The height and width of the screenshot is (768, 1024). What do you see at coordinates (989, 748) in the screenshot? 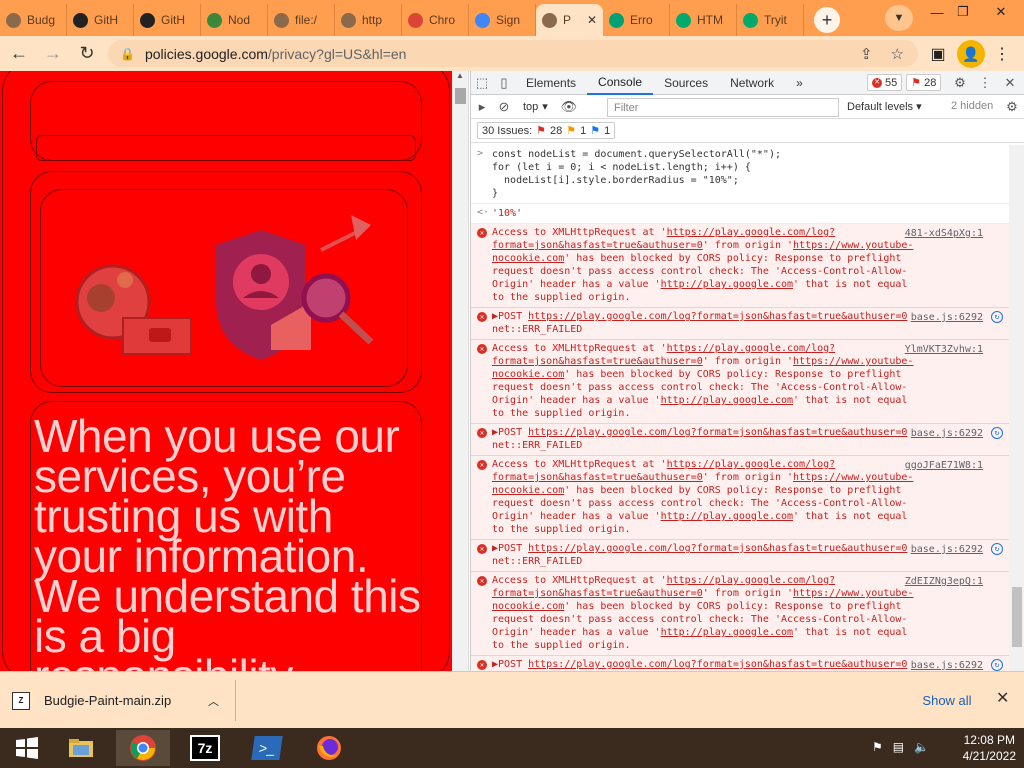
I see `clock: 12:08 PM 4/21/2022` at bounding box center [989, 748].